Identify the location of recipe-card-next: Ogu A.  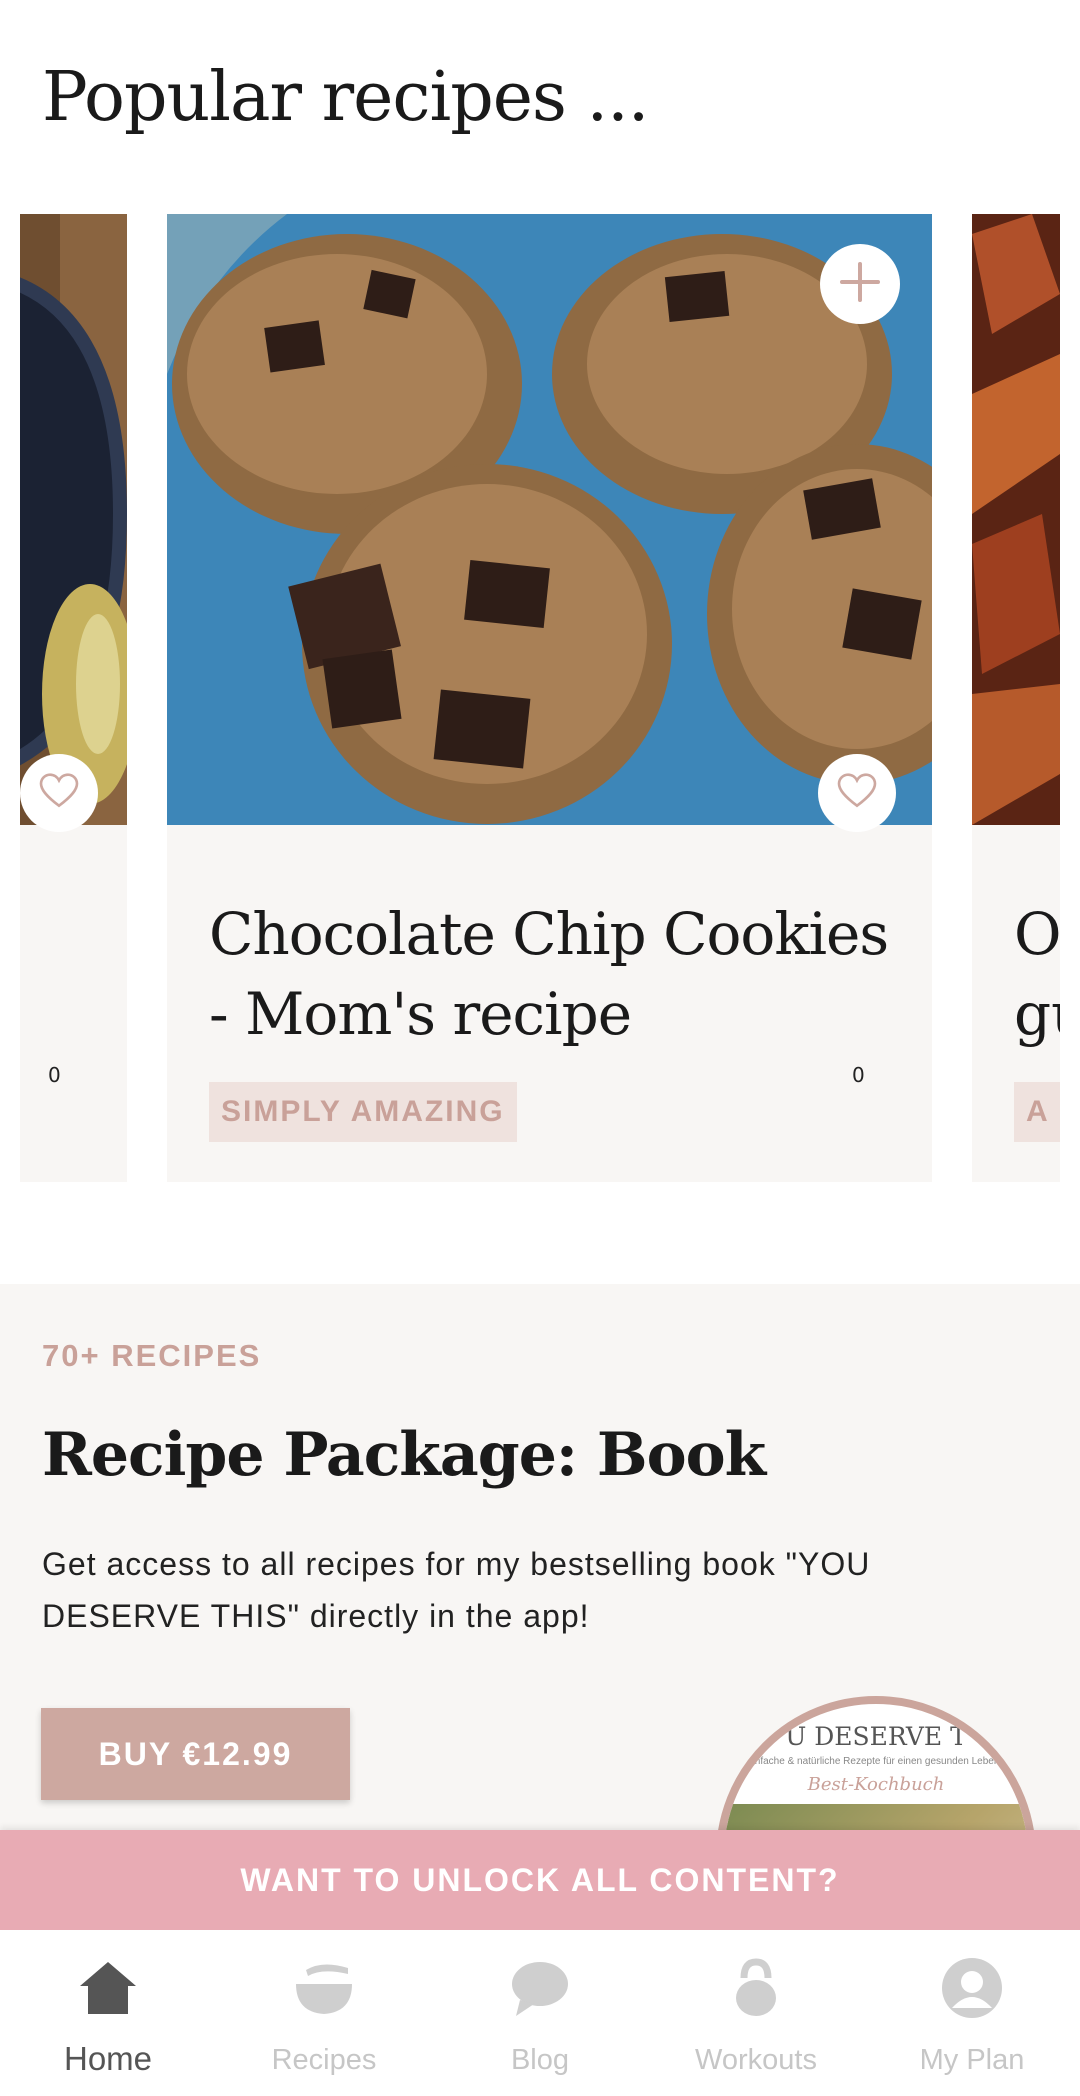
(1016, 698).